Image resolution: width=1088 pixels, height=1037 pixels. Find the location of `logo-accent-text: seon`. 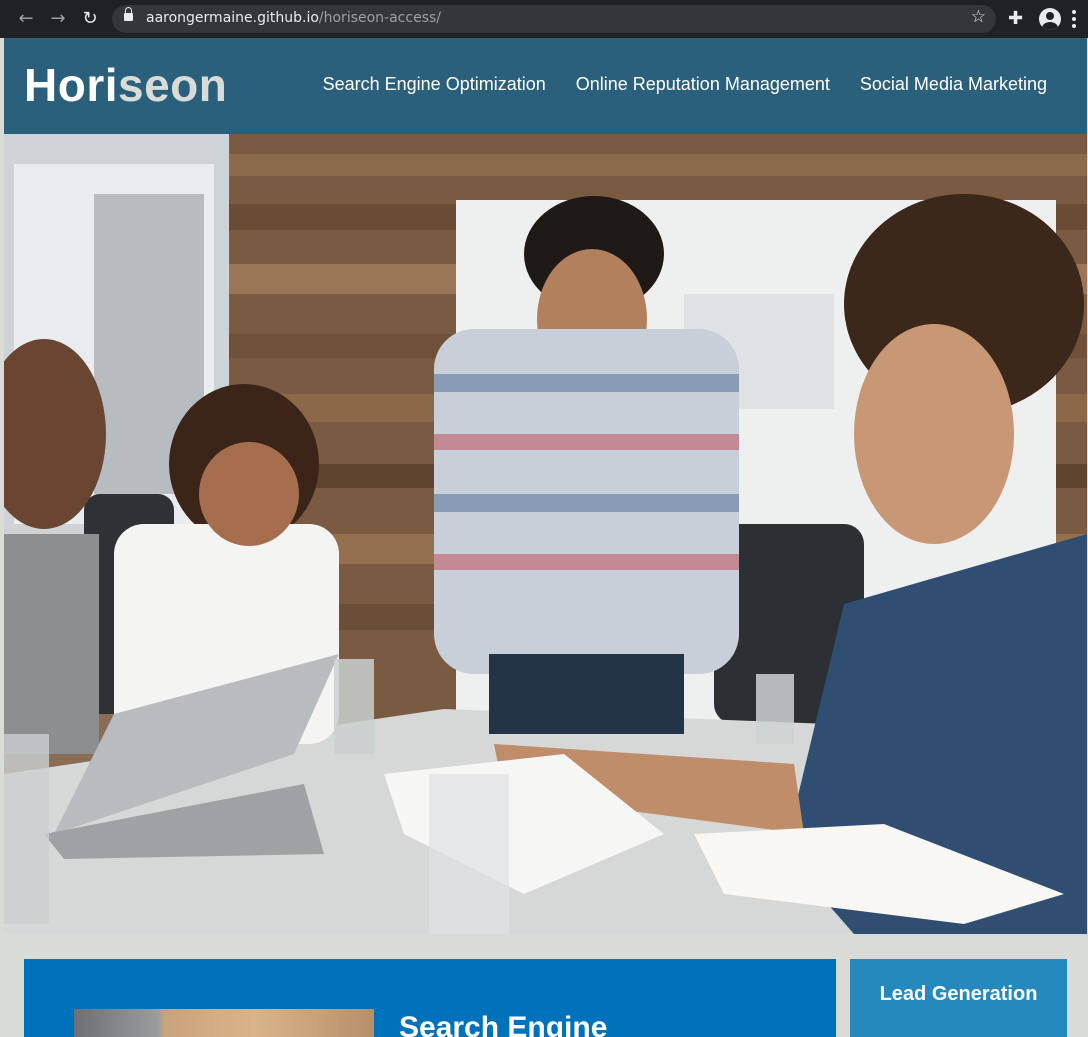

logo-accent-text: seon is located at coordinates (173, 85).